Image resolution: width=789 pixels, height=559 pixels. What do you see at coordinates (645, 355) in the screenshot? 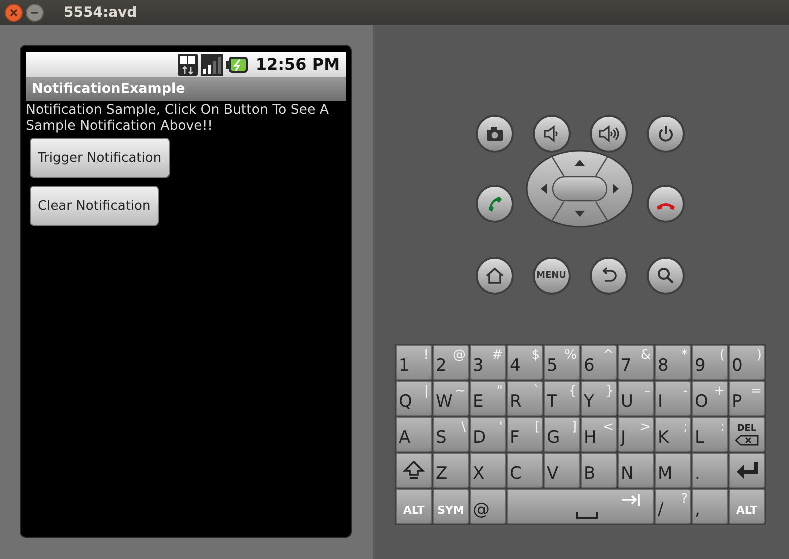
I see `secondary-symbol: &` at bounding box center [645, 355].